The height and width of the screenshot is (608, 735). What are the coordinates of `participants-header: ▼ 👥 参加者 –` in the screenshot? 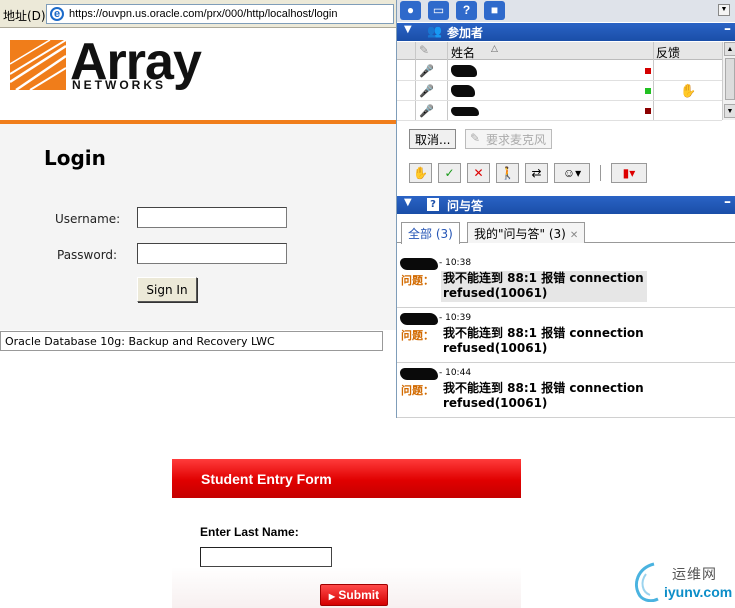 It's located at (566, 31).